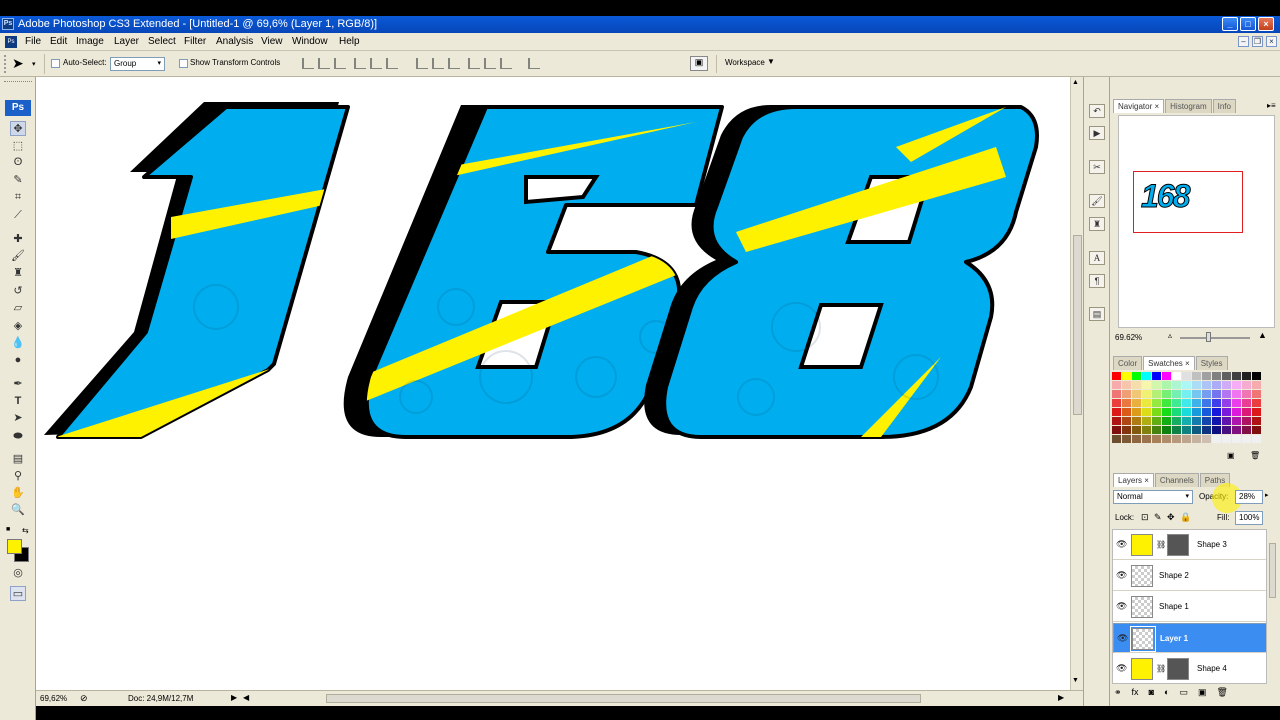  I want to click on history-brush-tool-icon: ↺, so click(18, 291).